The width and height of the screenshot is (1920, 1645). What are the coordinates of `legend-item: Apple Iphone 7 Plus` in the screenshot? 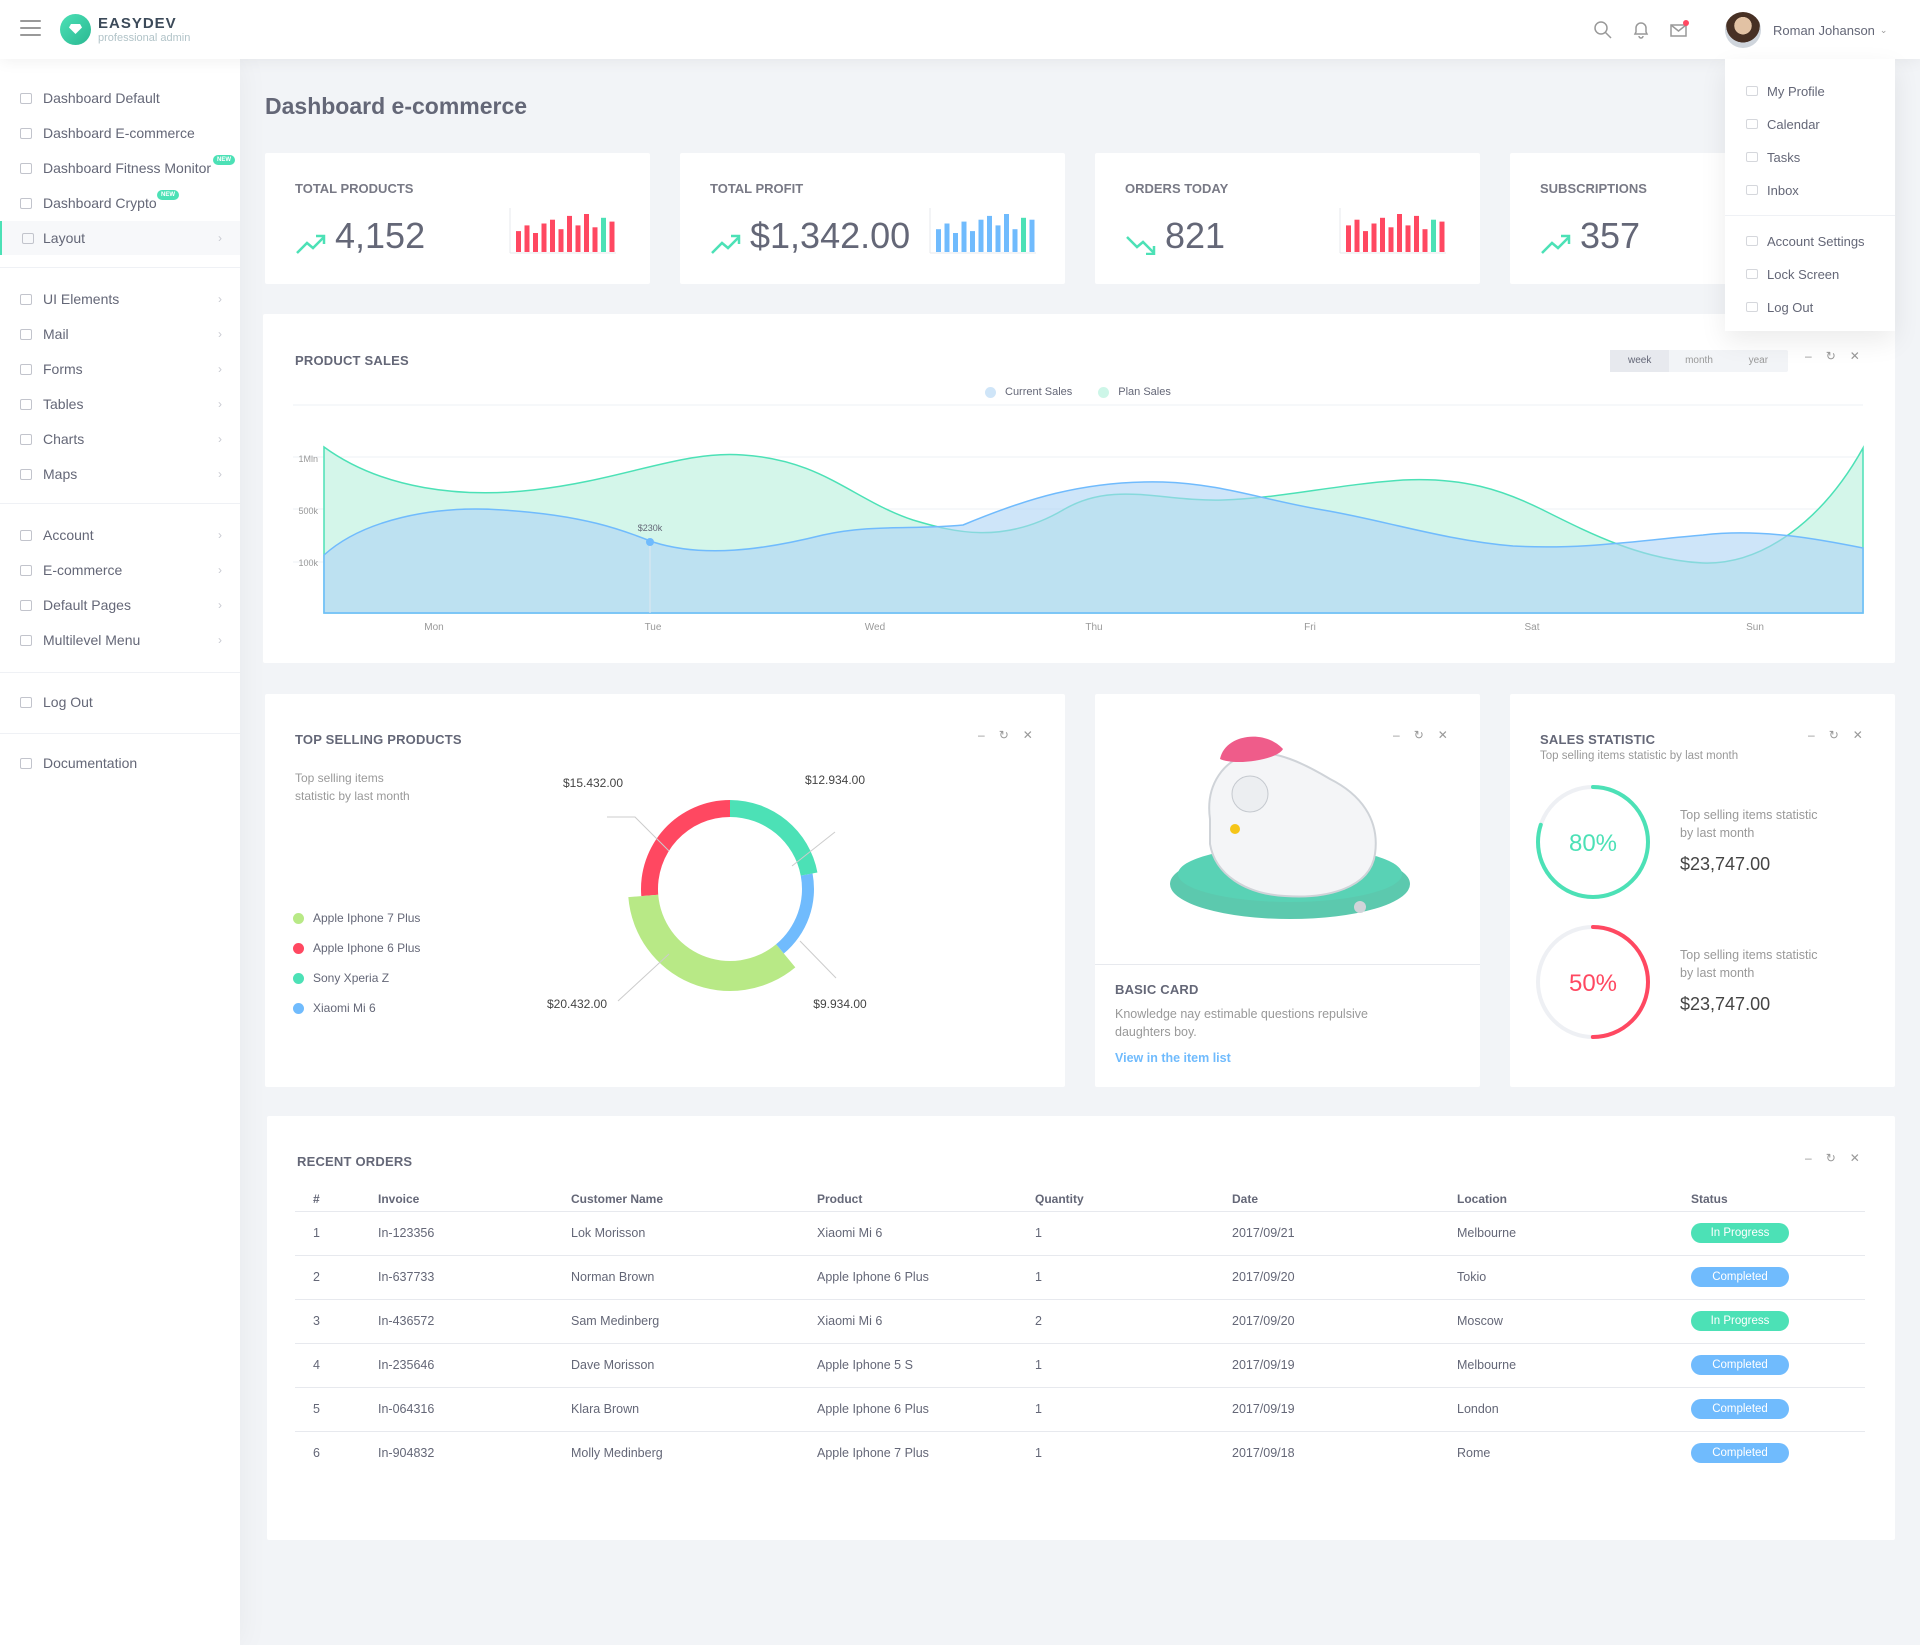 It's located at (356, 918).